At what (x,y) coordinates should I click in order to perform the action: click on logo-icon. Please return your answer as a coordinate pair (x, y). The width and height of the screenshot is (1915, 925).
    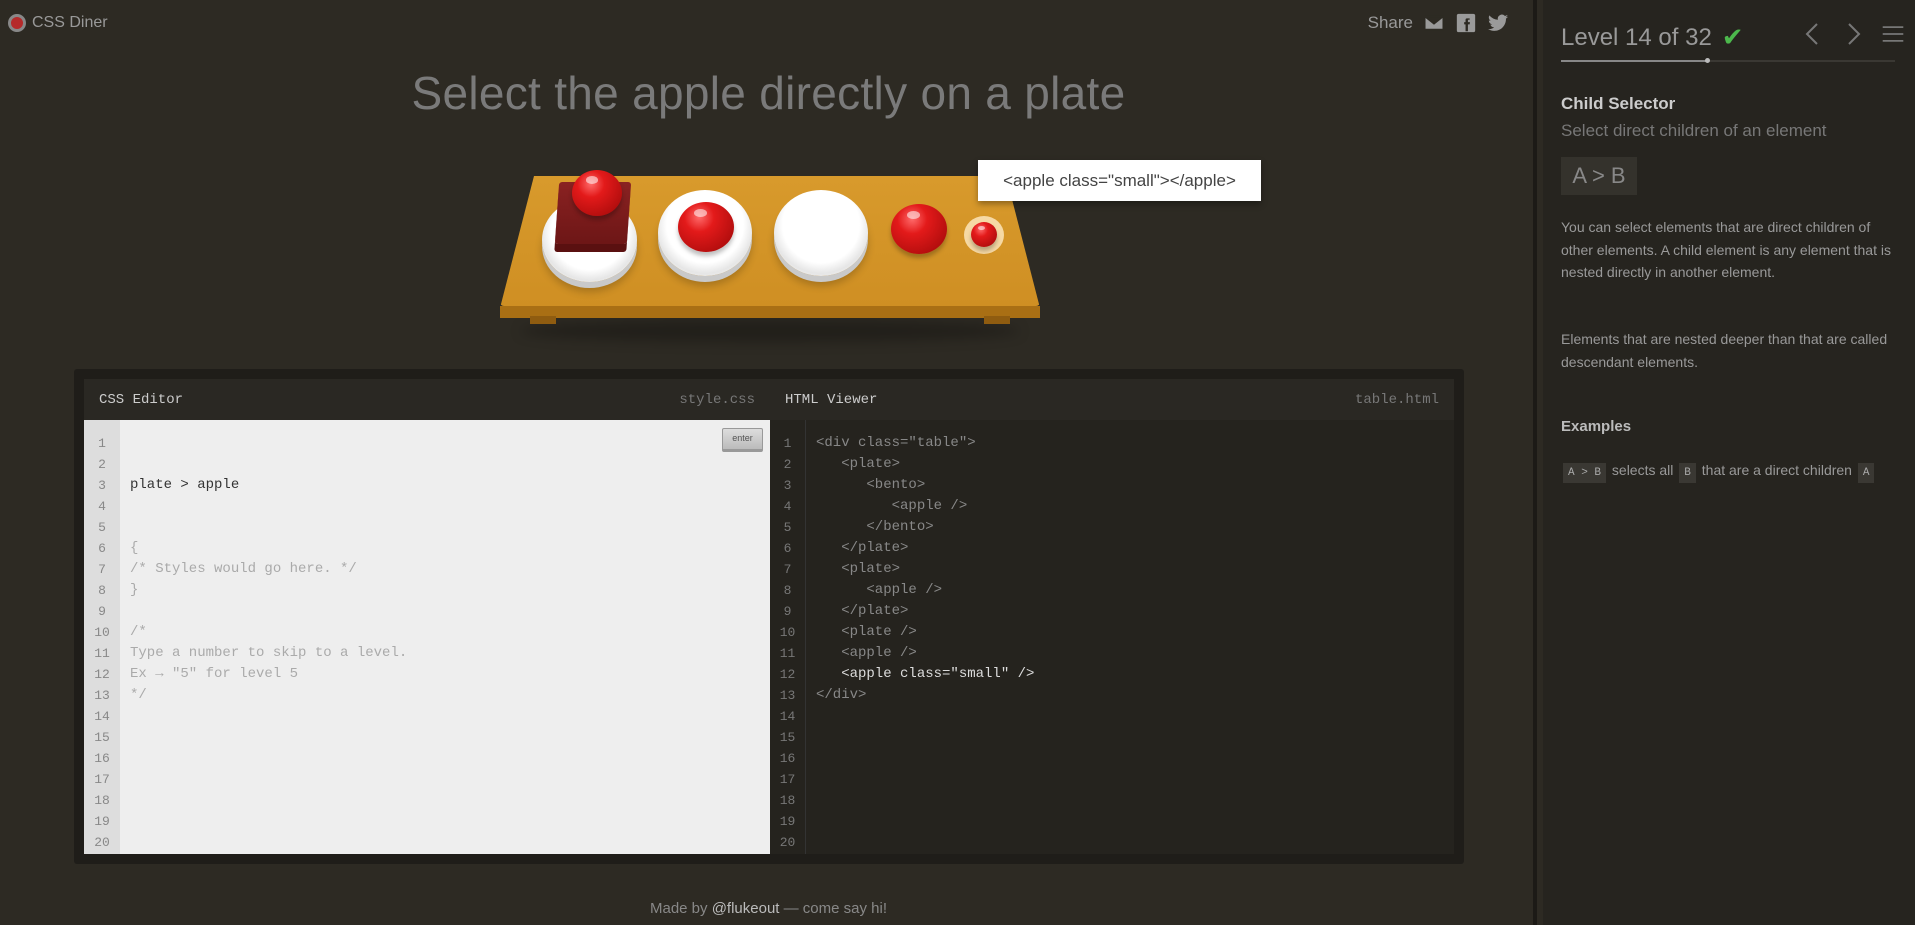
    Looking at the image, I should click on (17, 23).